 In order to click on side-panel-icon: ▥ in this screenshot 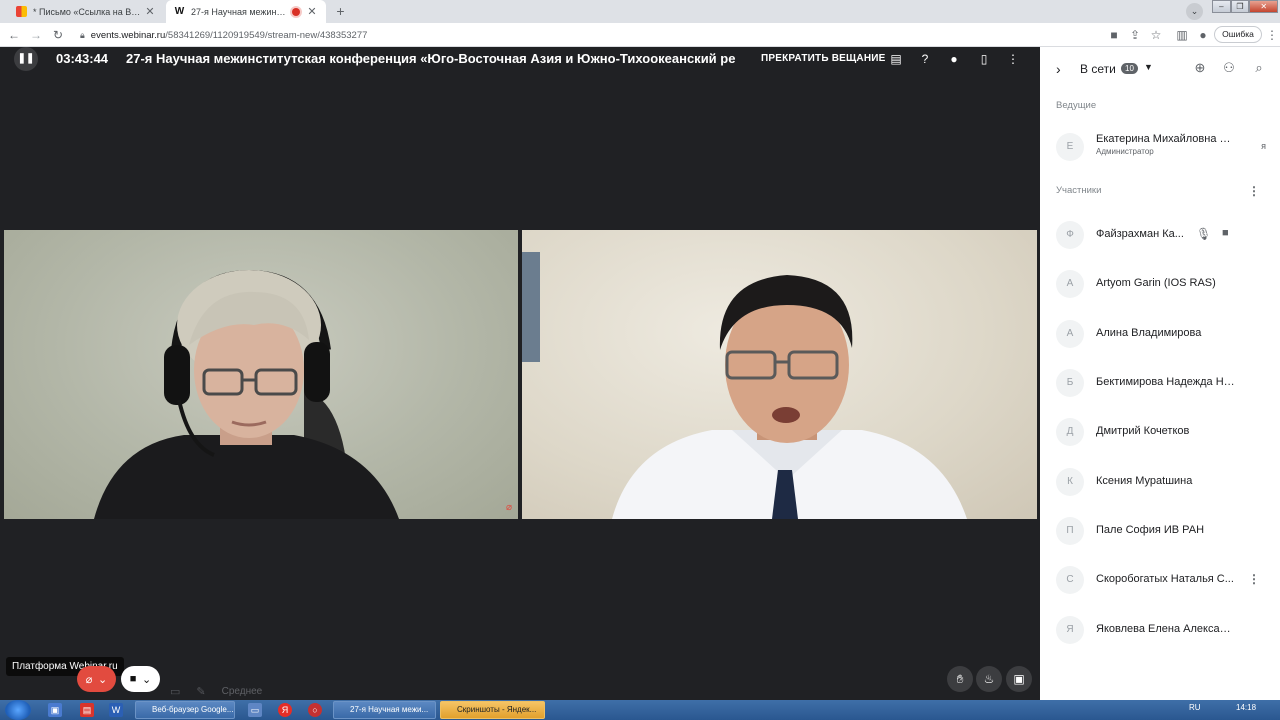, I will do `click(1182, 35)`.